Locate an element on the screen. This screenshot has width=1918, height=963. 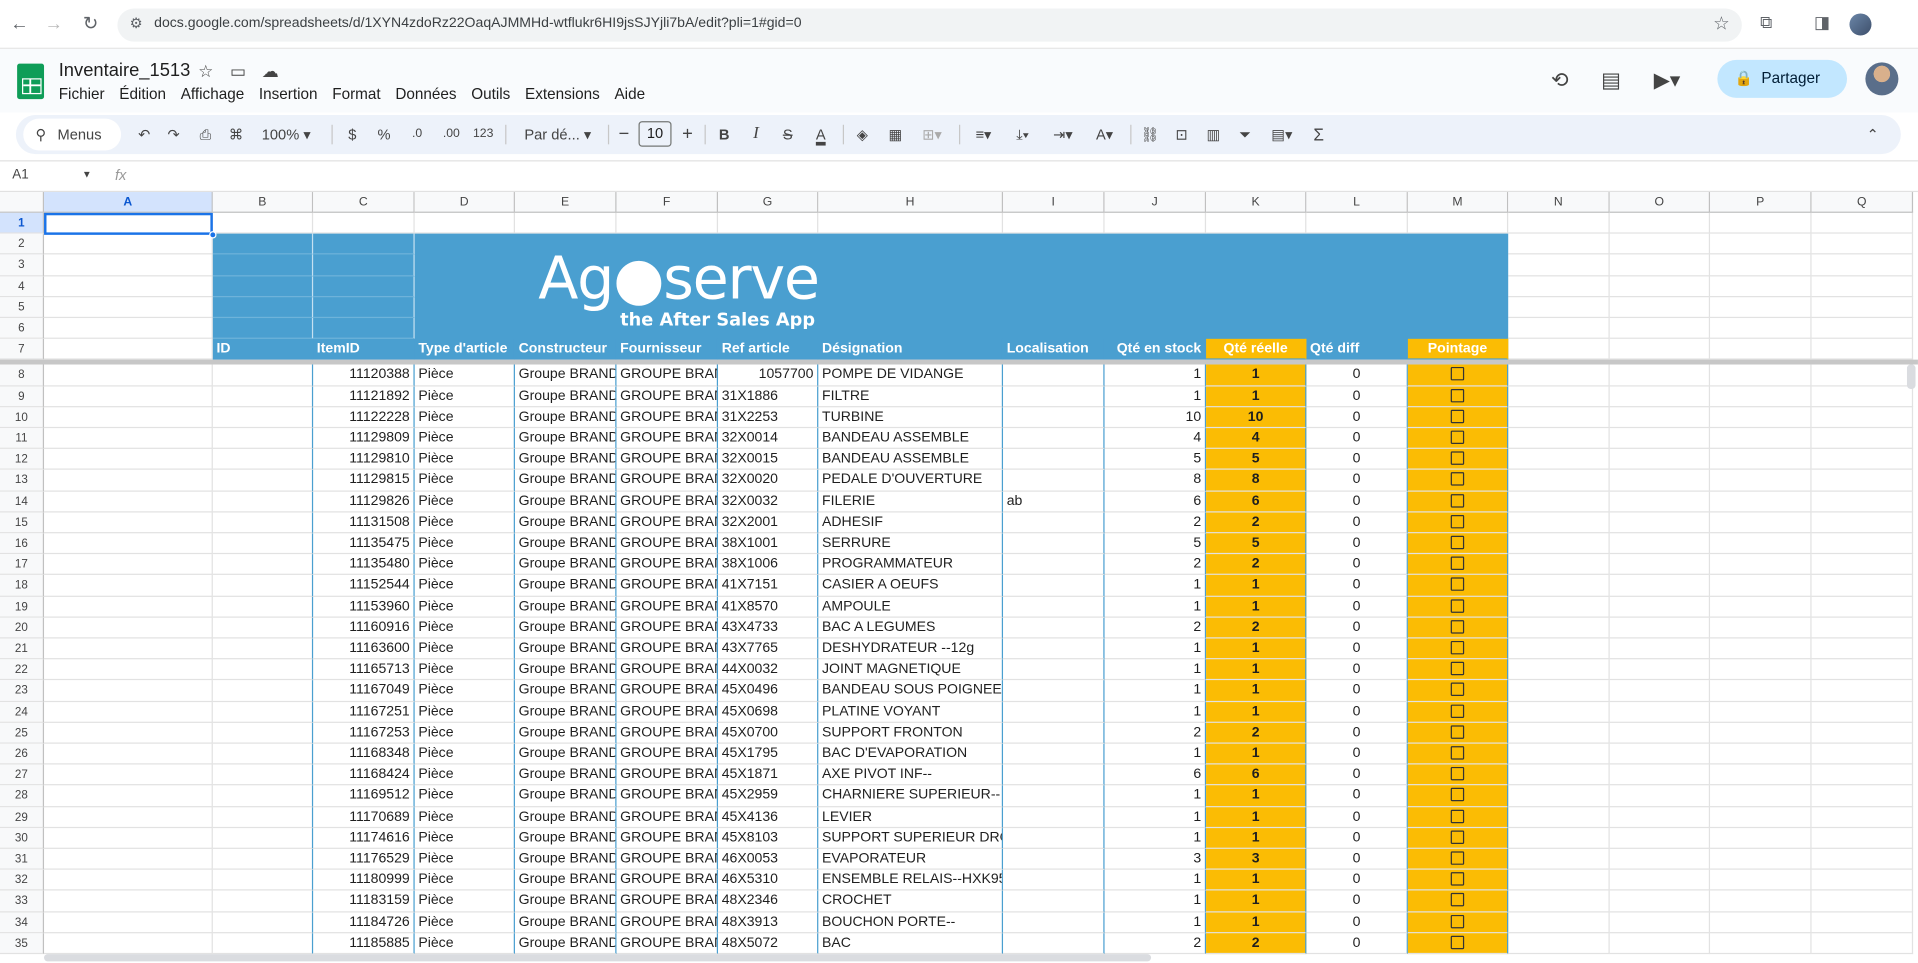
cell-k22: 1 is located at coordinates (1256, 670).